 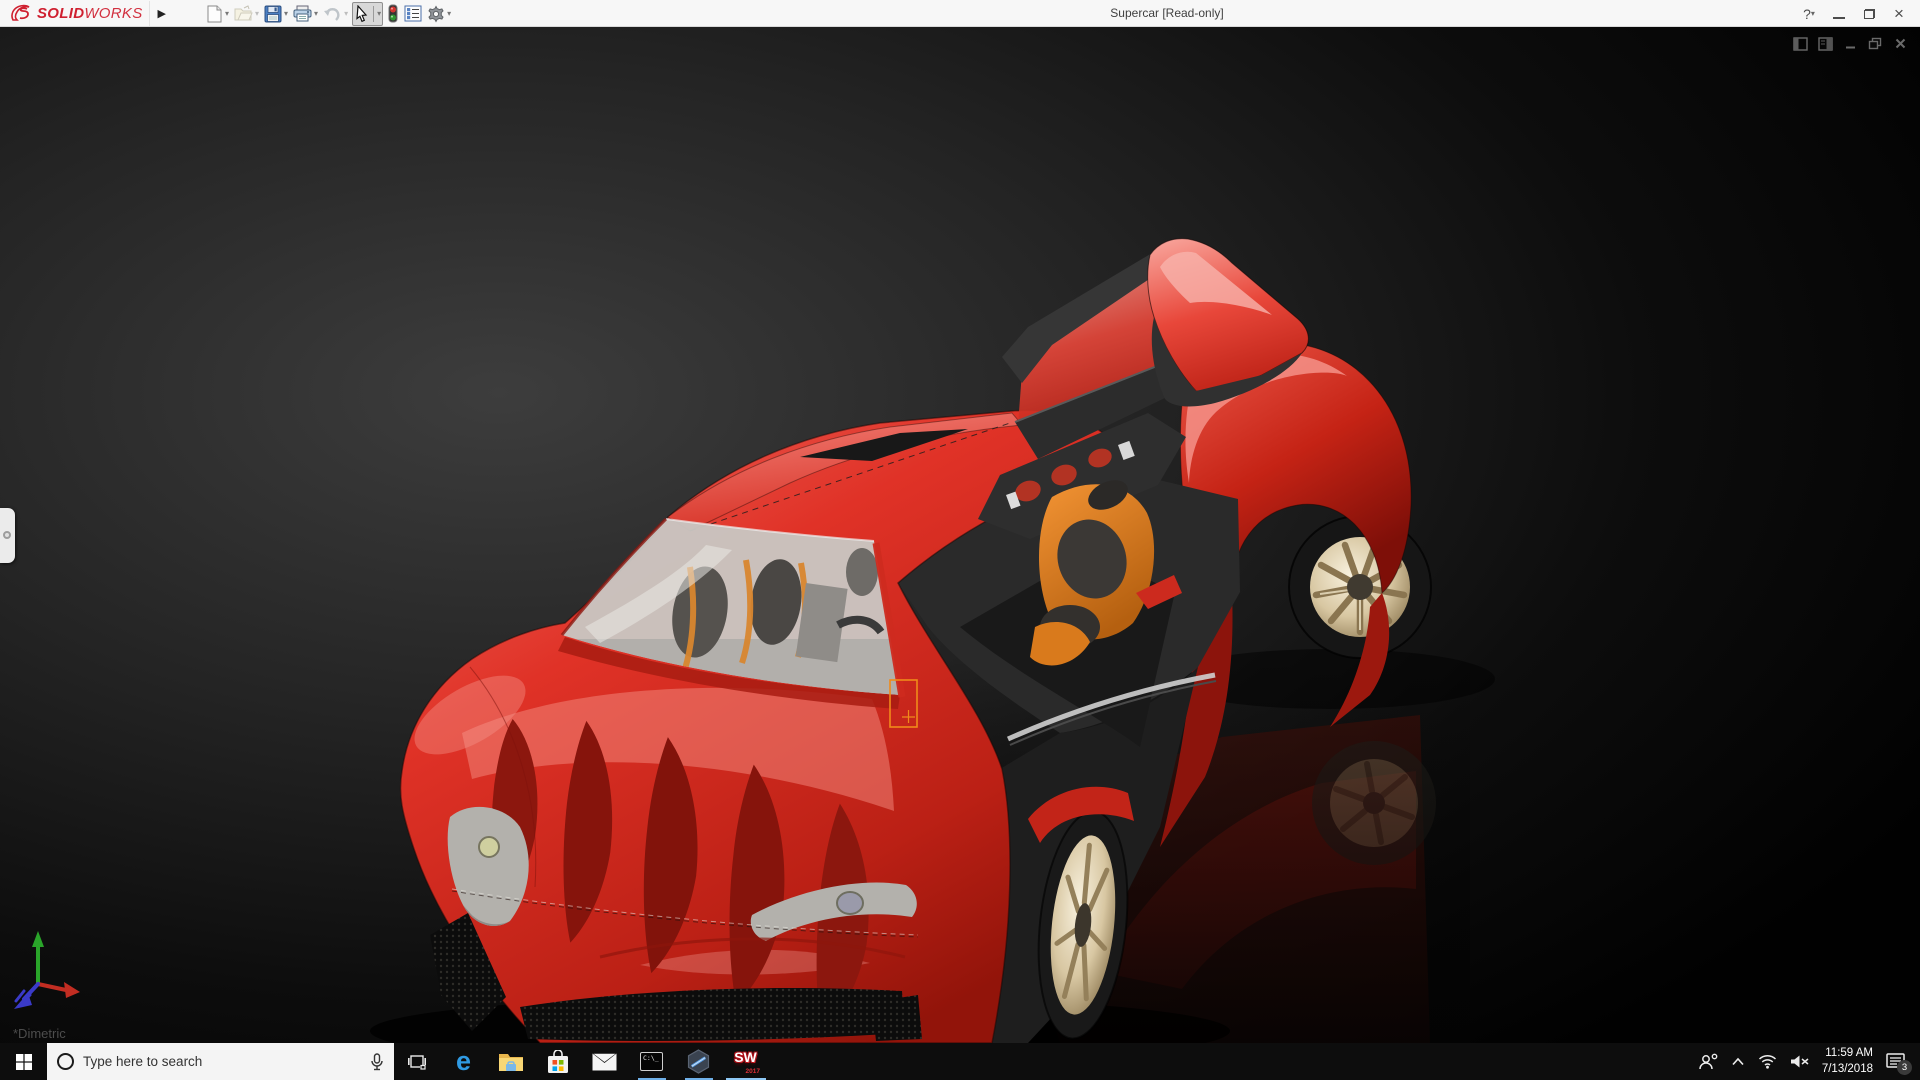 I want to click on clock-time: 11:59 AM, so click(x=1849, y=1052).